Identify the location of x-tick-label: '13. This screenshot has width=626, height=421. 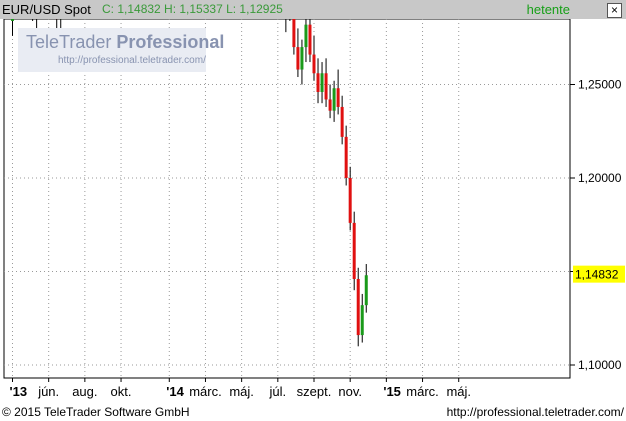
(19, 391).